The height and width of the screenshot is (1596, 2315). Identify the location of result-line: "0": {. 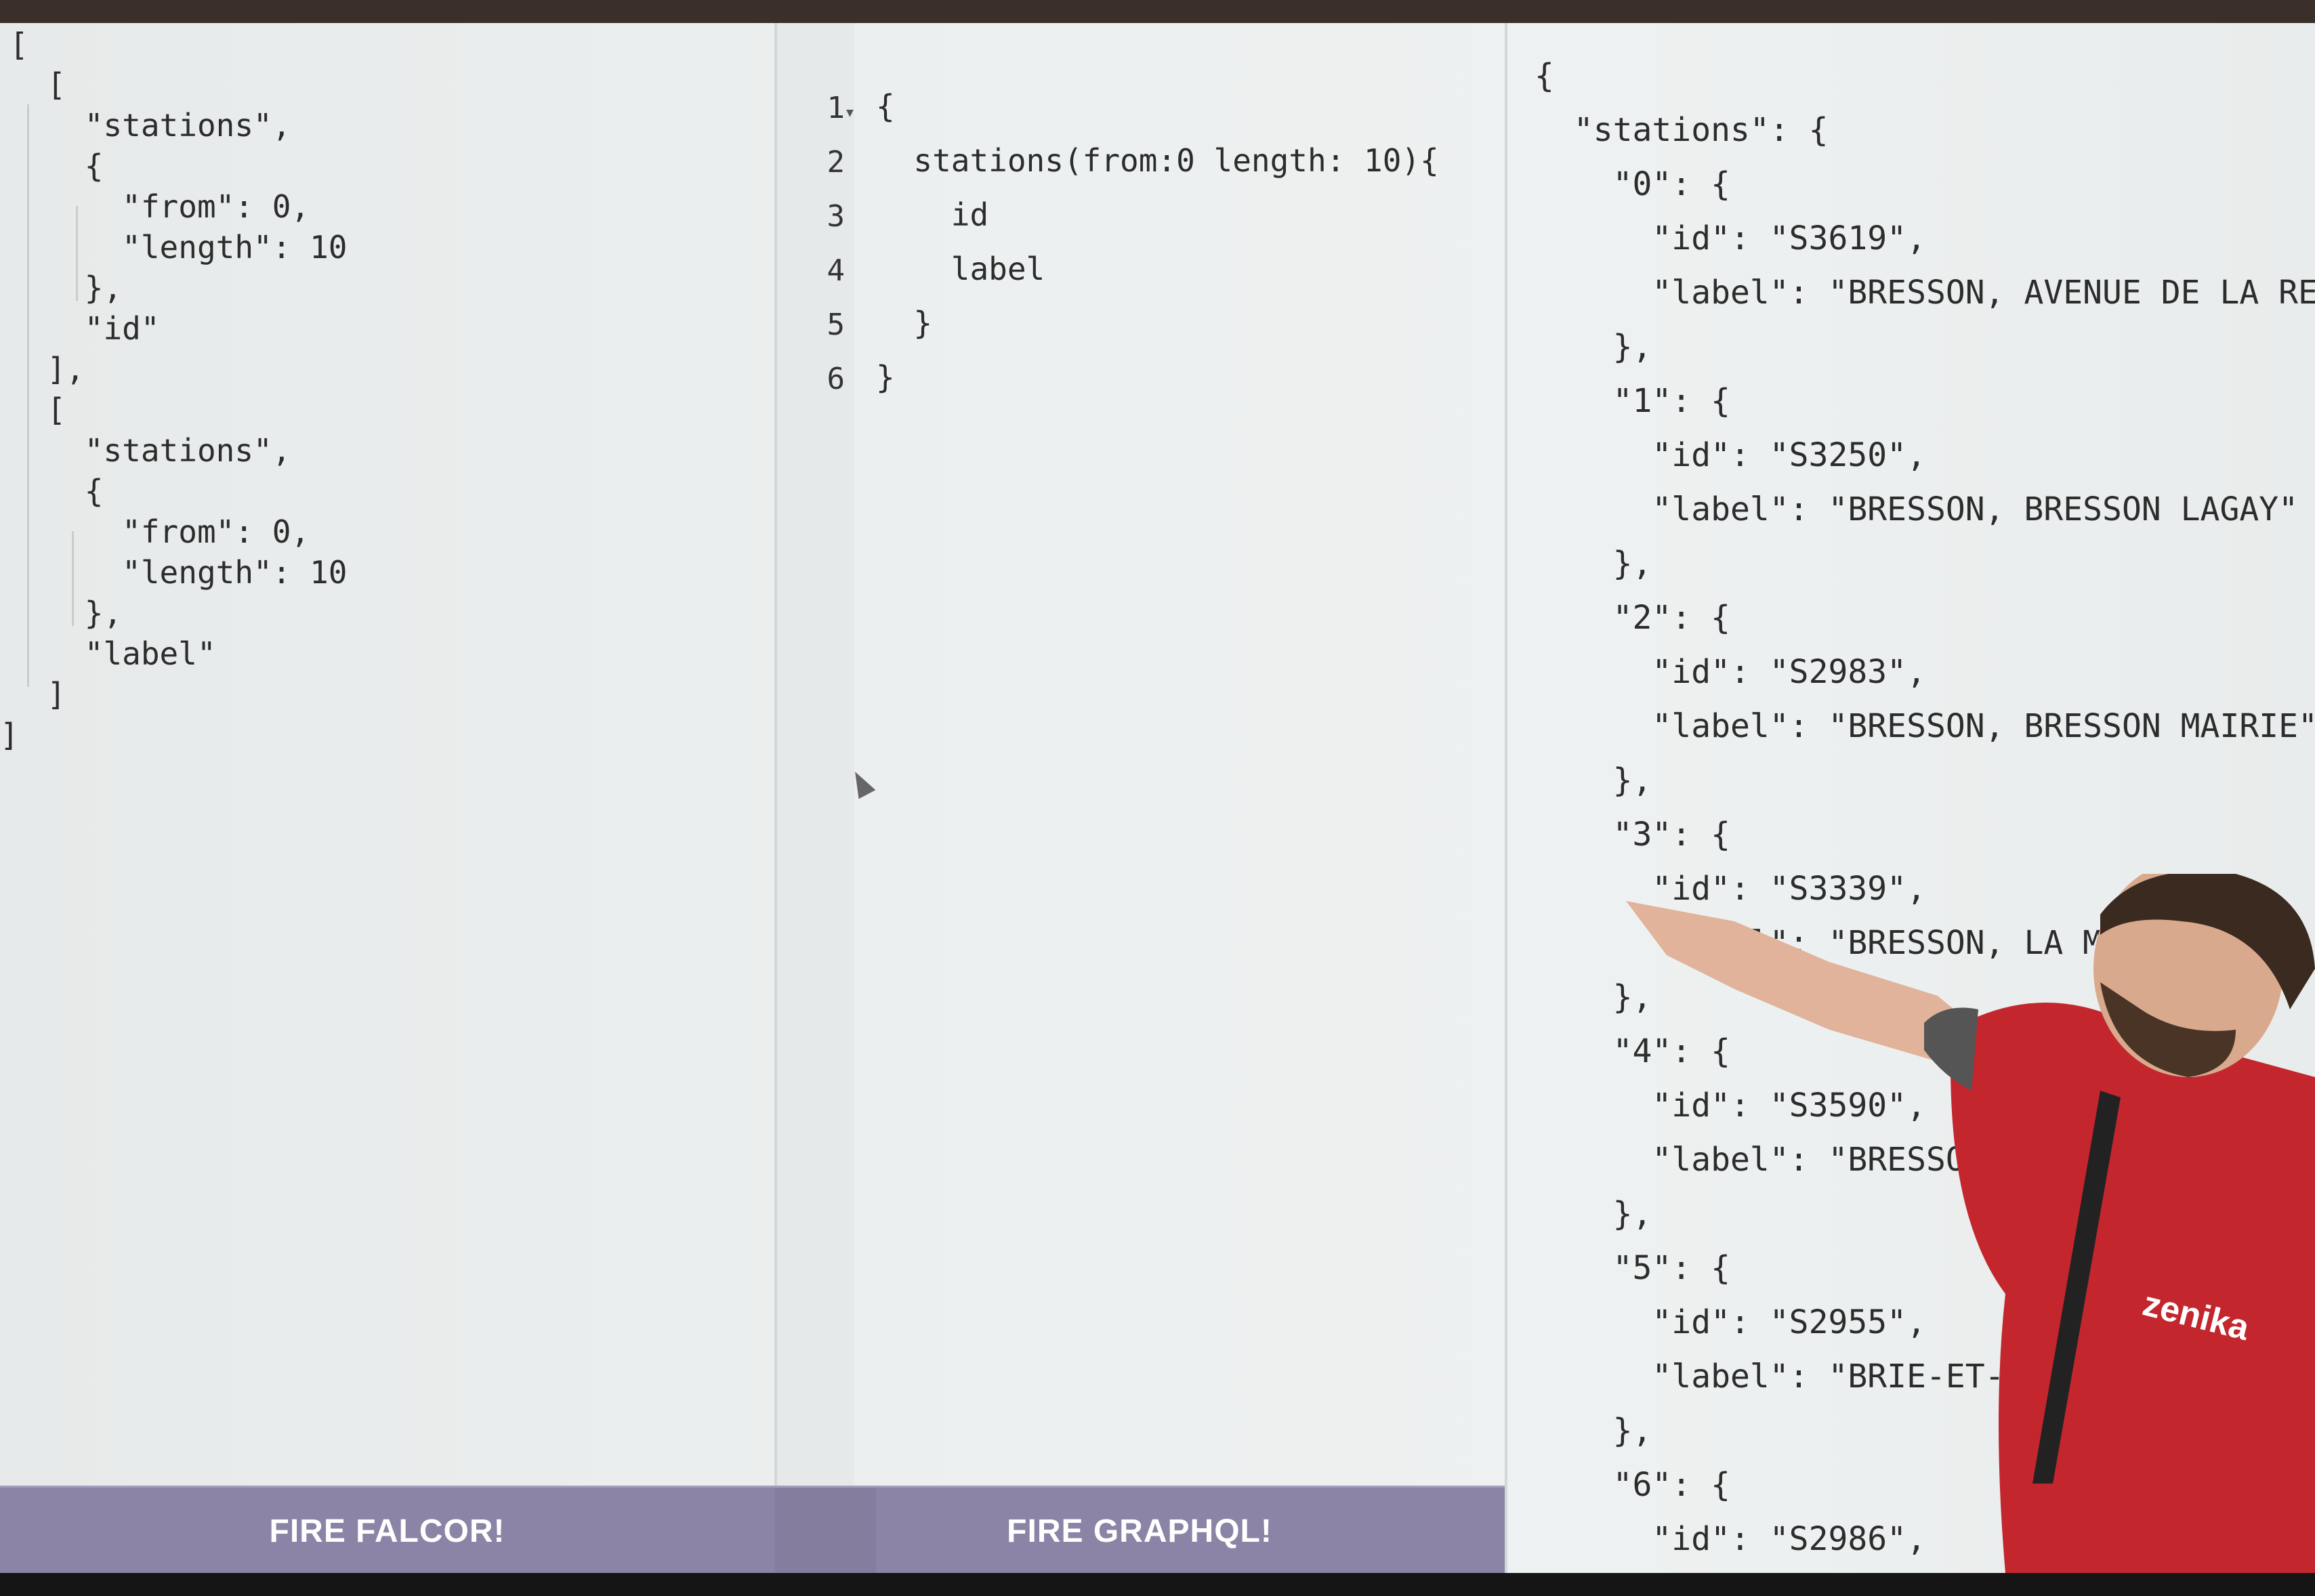
(1632, 184).